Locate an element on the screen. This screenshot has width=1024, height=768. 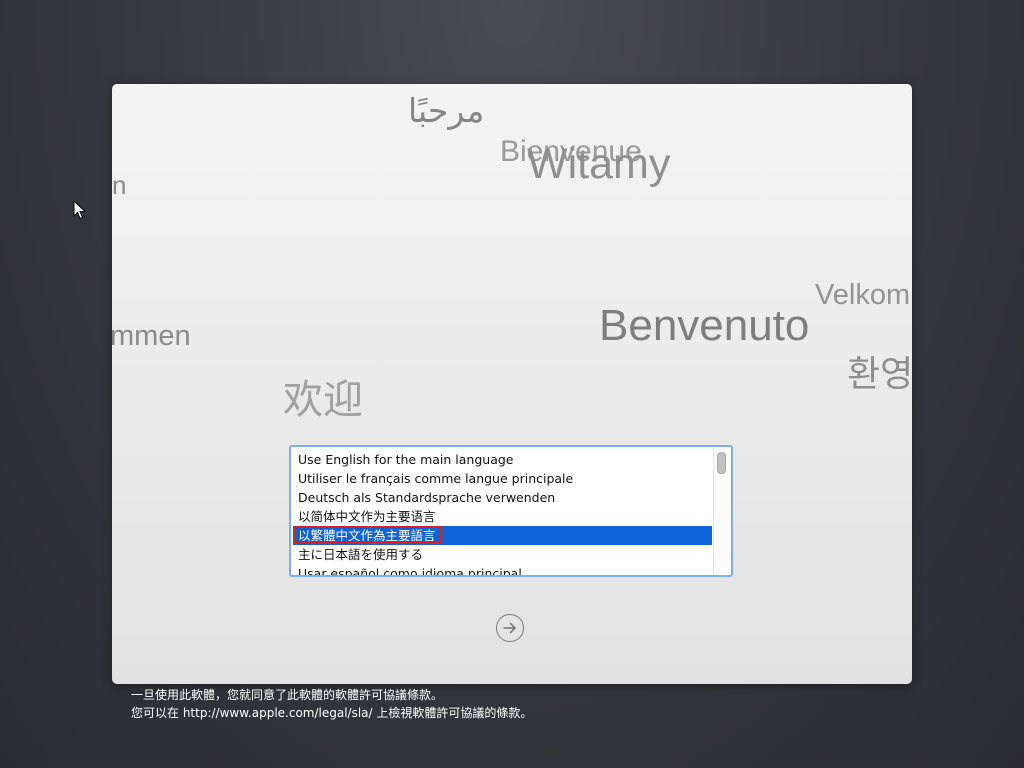
mouse-cursor-icon is located at coordinates (80, 211).